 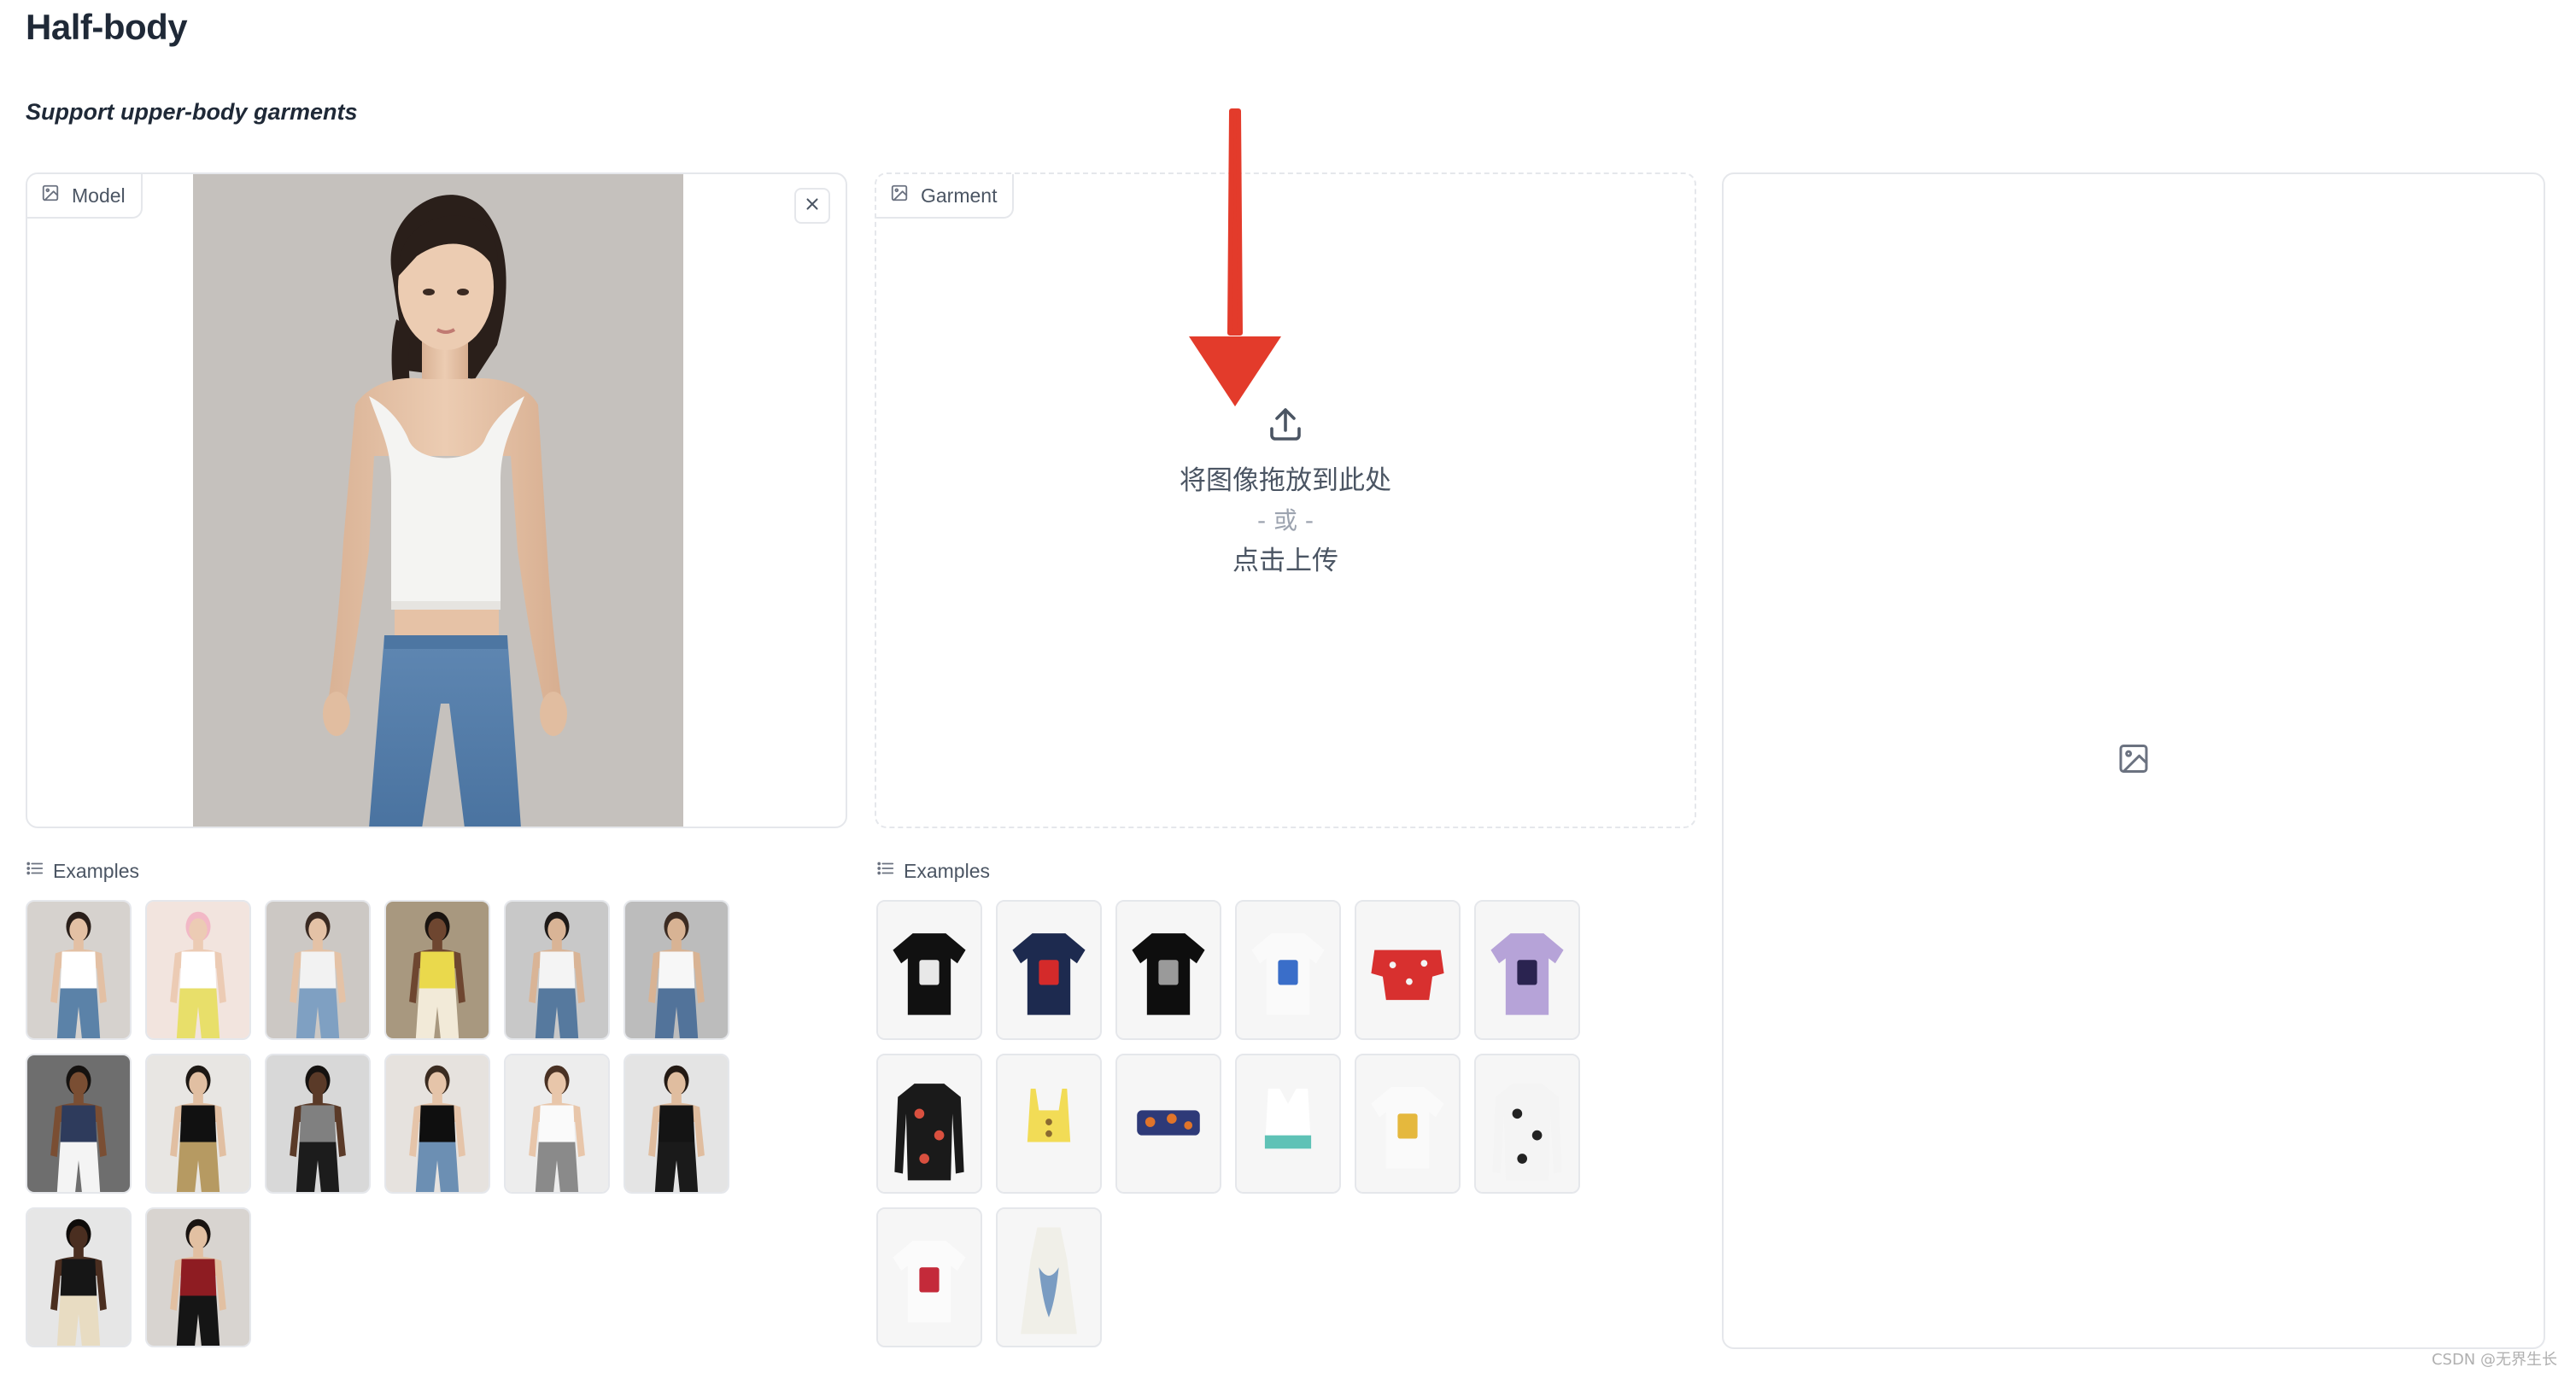 What do you see at coordinates (959, 195) in the screenshot?
I see `garment-label-text: Garment` at bounding box center [959, 195].